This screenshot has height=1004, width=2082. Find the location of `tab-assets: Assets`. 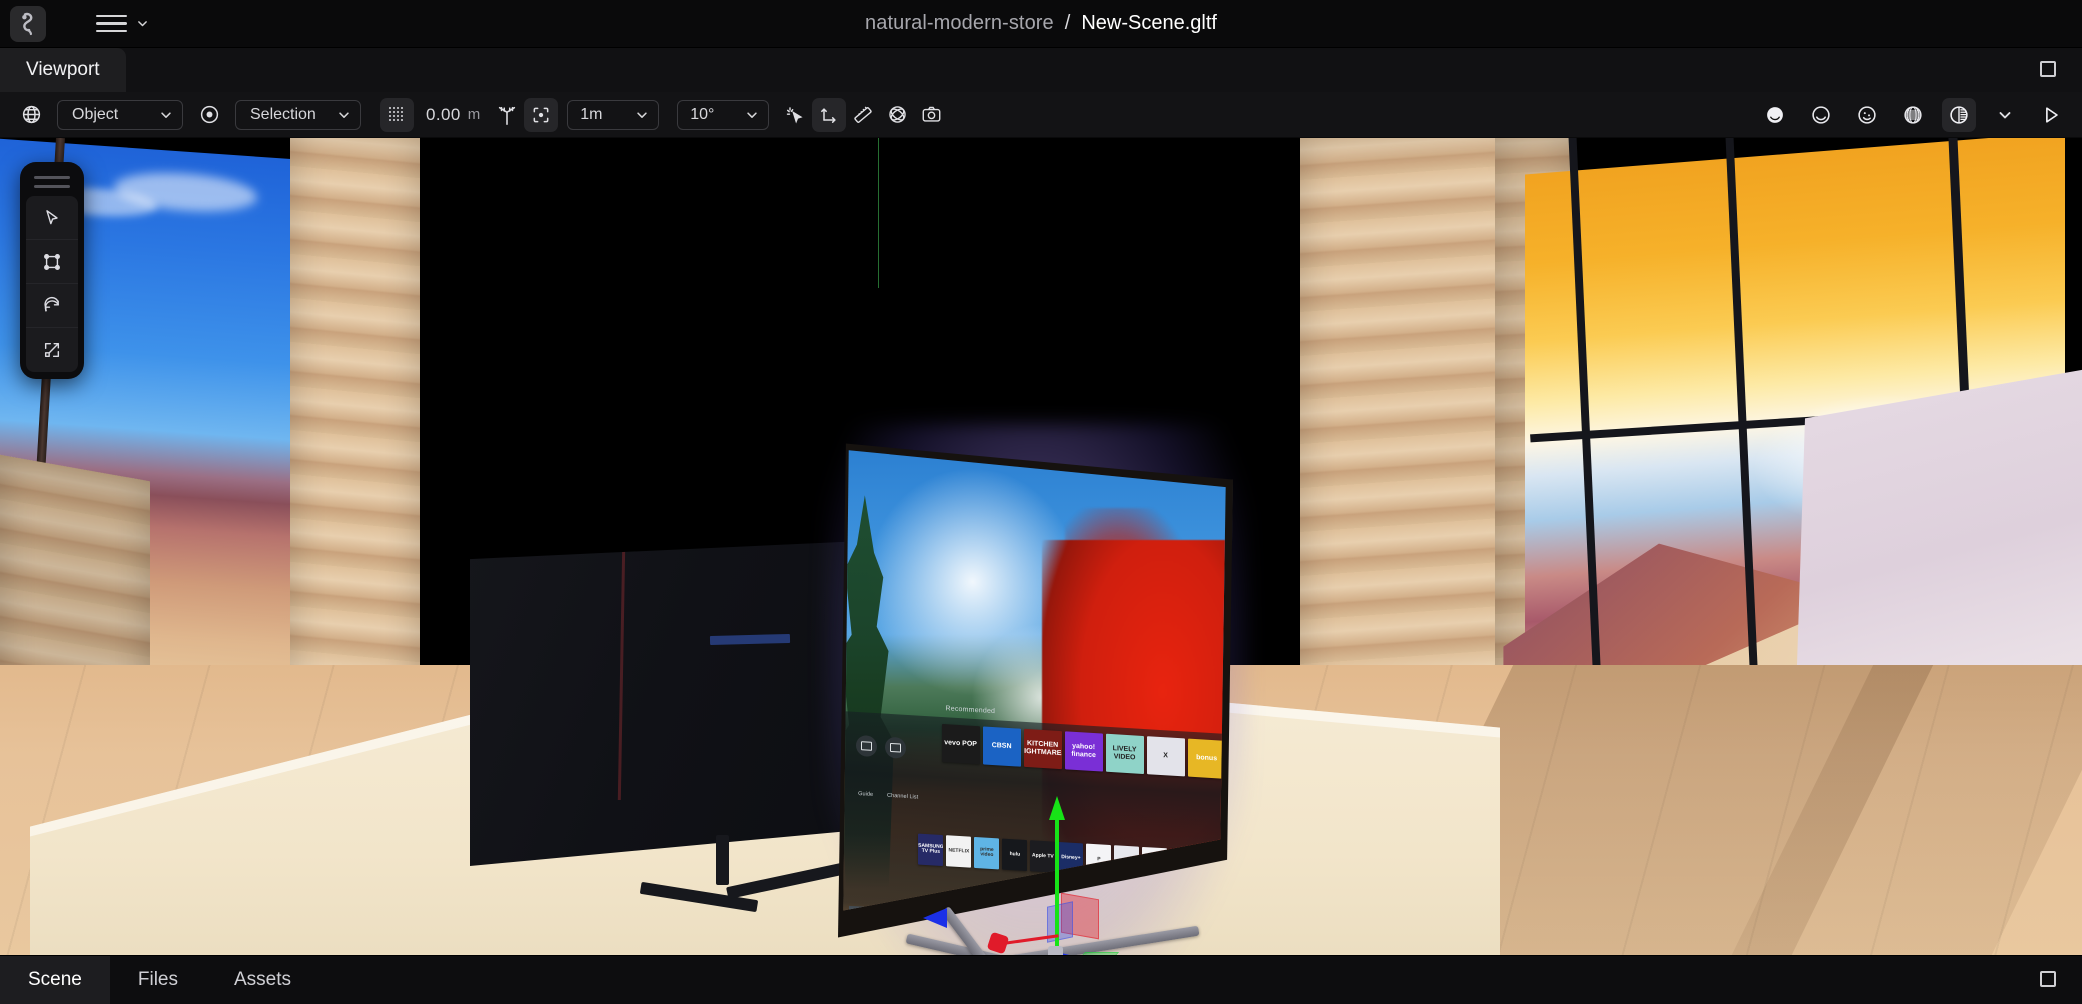

tab-assets: Assets is located at coordinates (262, 980).